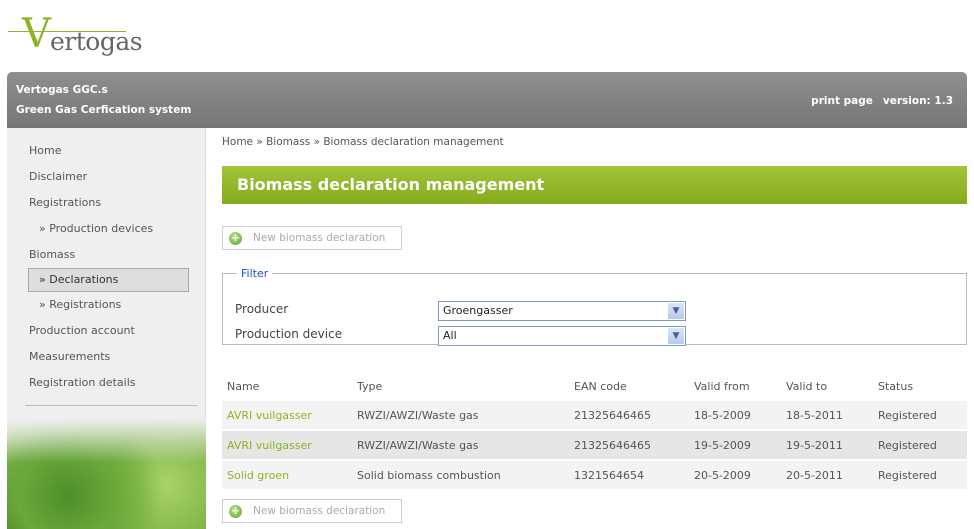 Image resolution: width=974 pixels, height=529 pixels. I want to click on sidebar-item-production-devices: » Production devices, so click(106, 229).